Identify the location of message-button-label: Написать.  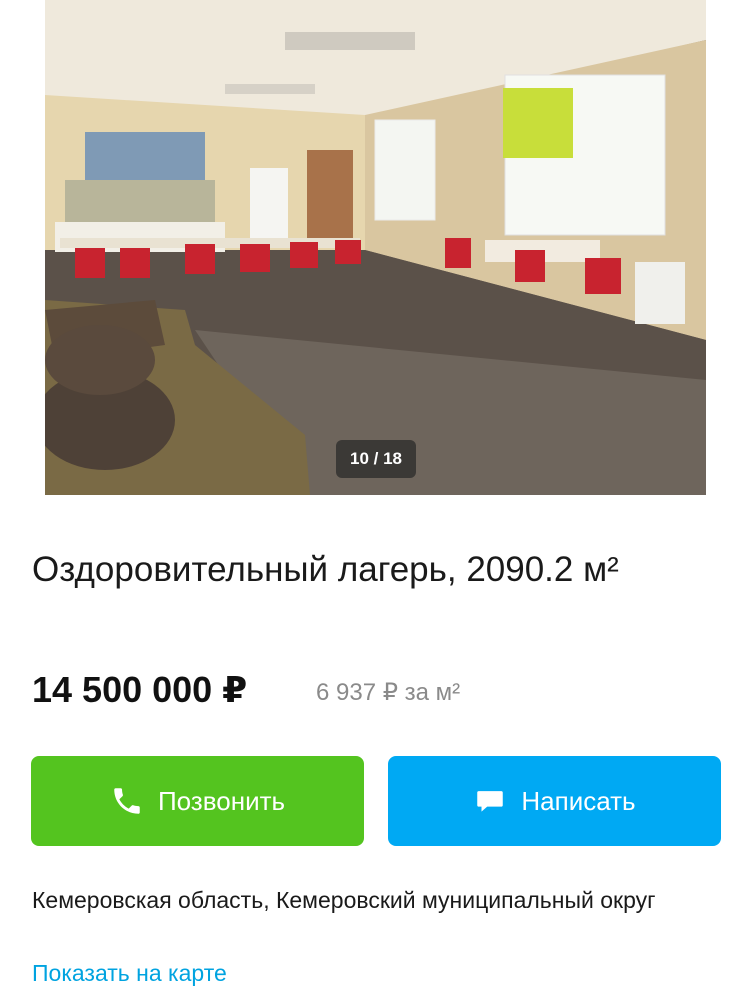
(578, 800).